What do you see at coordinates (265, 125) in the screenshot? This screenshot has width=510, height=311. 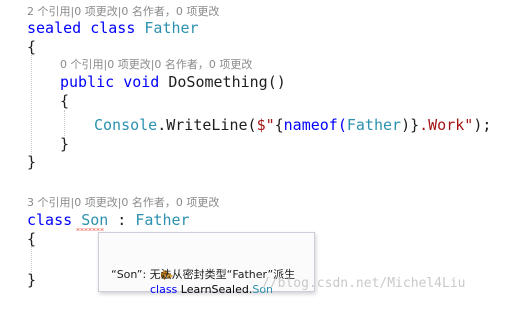 I see `string-prefix: $"` at bounding box center [265, 125].